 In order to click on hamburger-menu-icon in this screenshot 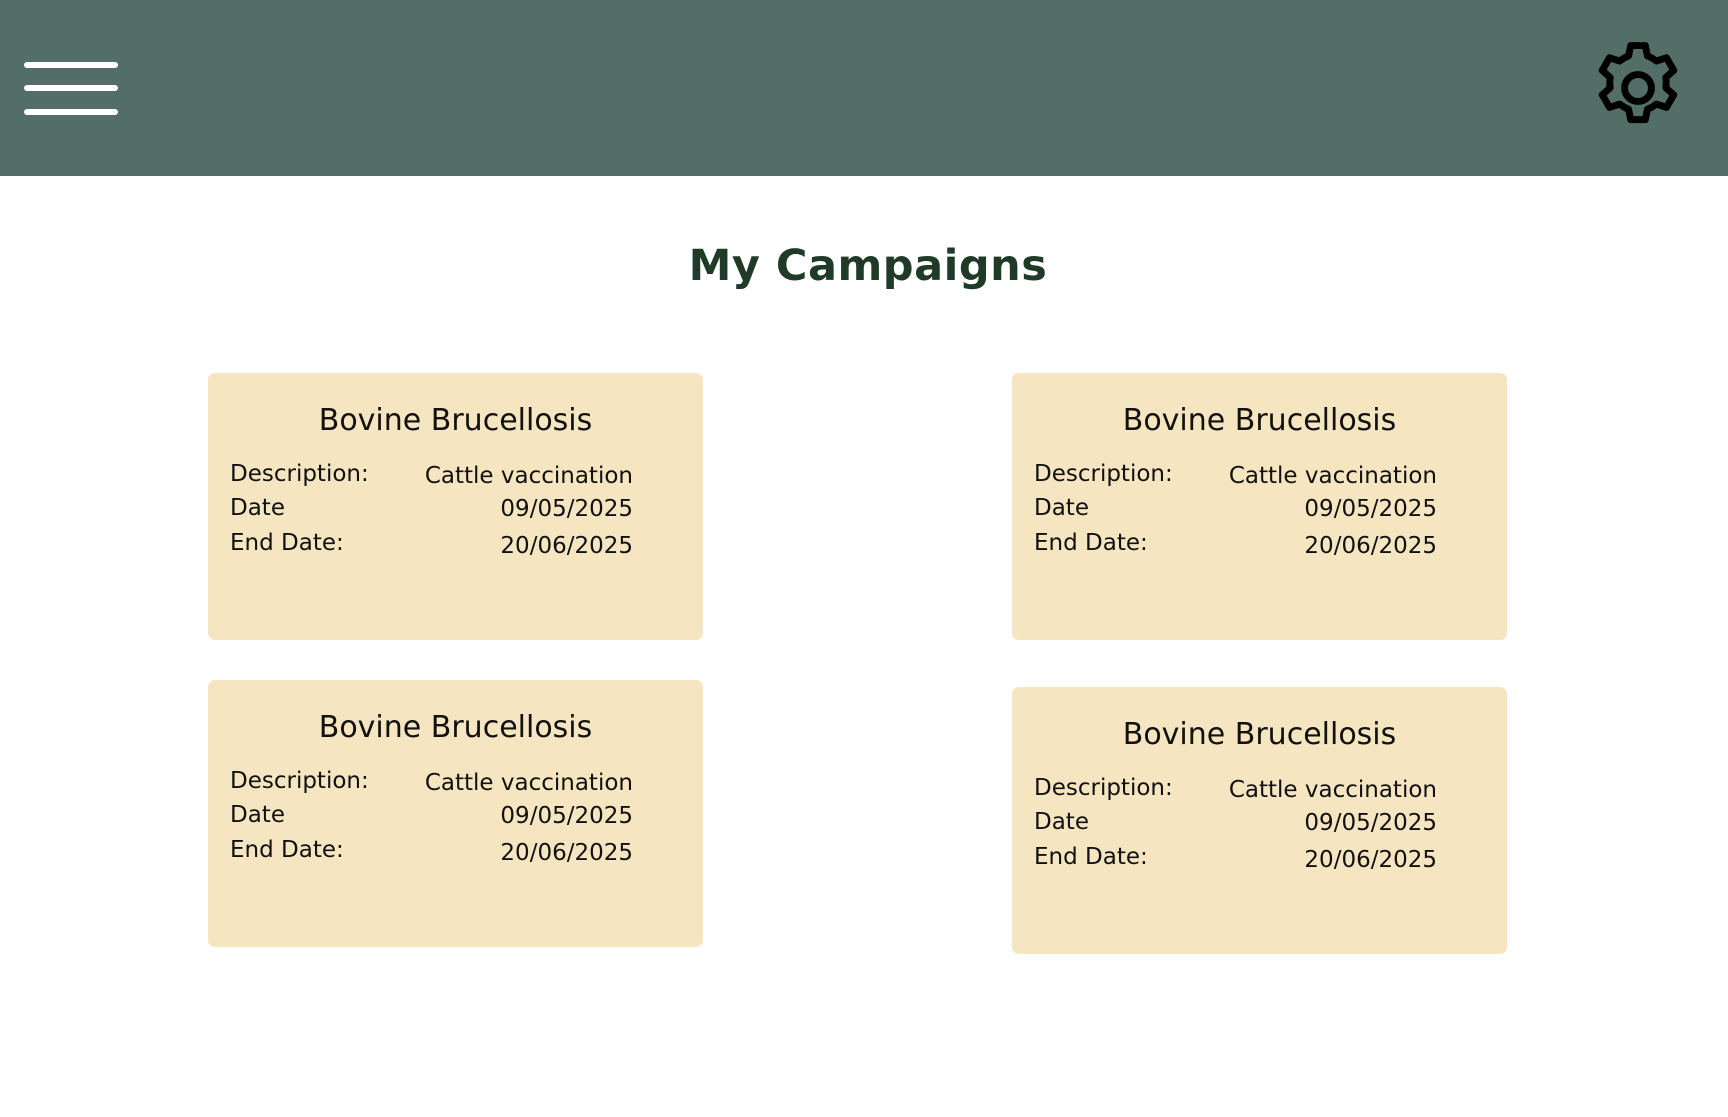, I will do `click(72, 90)`.